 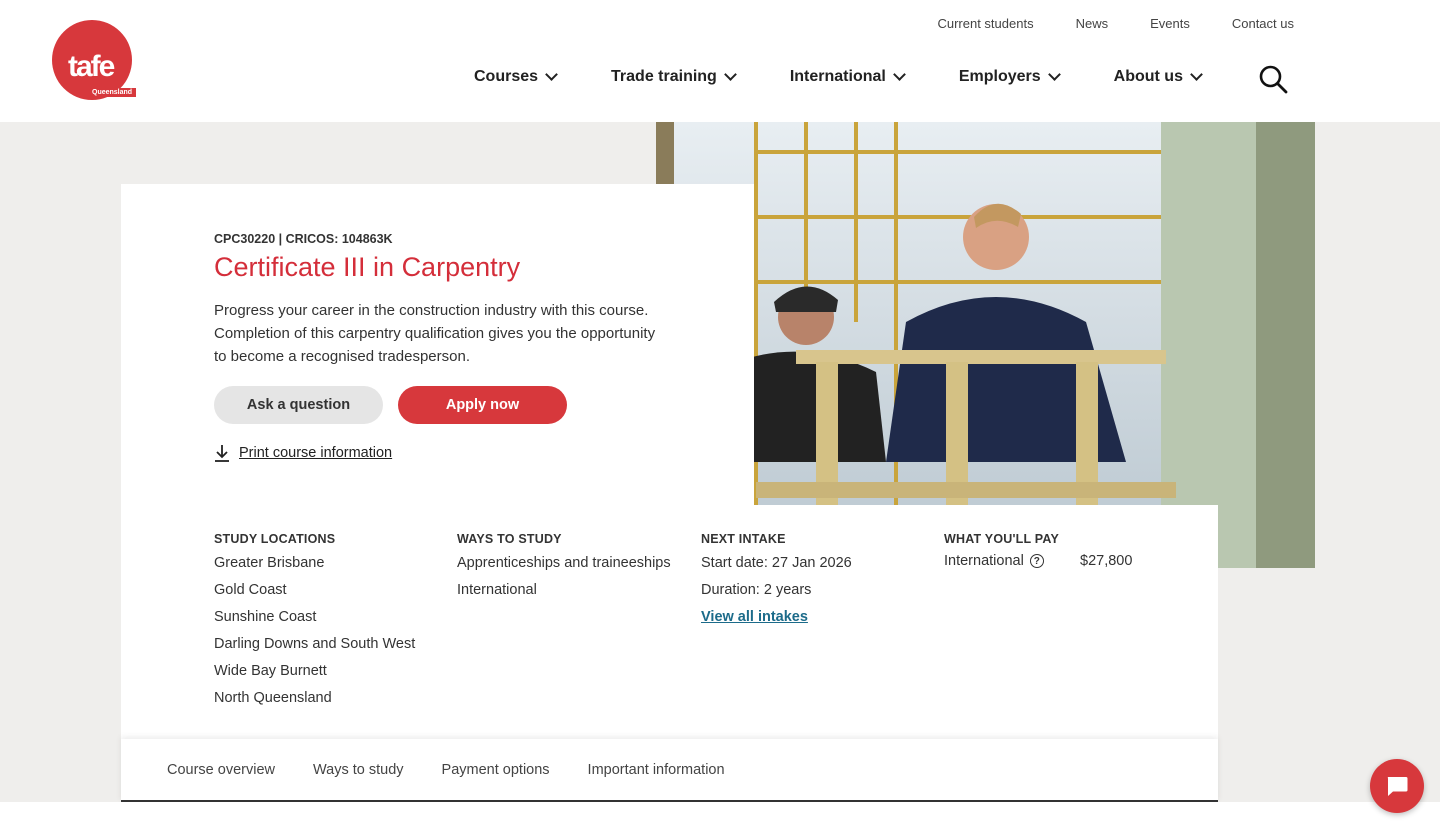 What do you see at coordinates (837, 76) in the screenshot?
I see `nav-international-label: International` at bounding box center [837, 76].